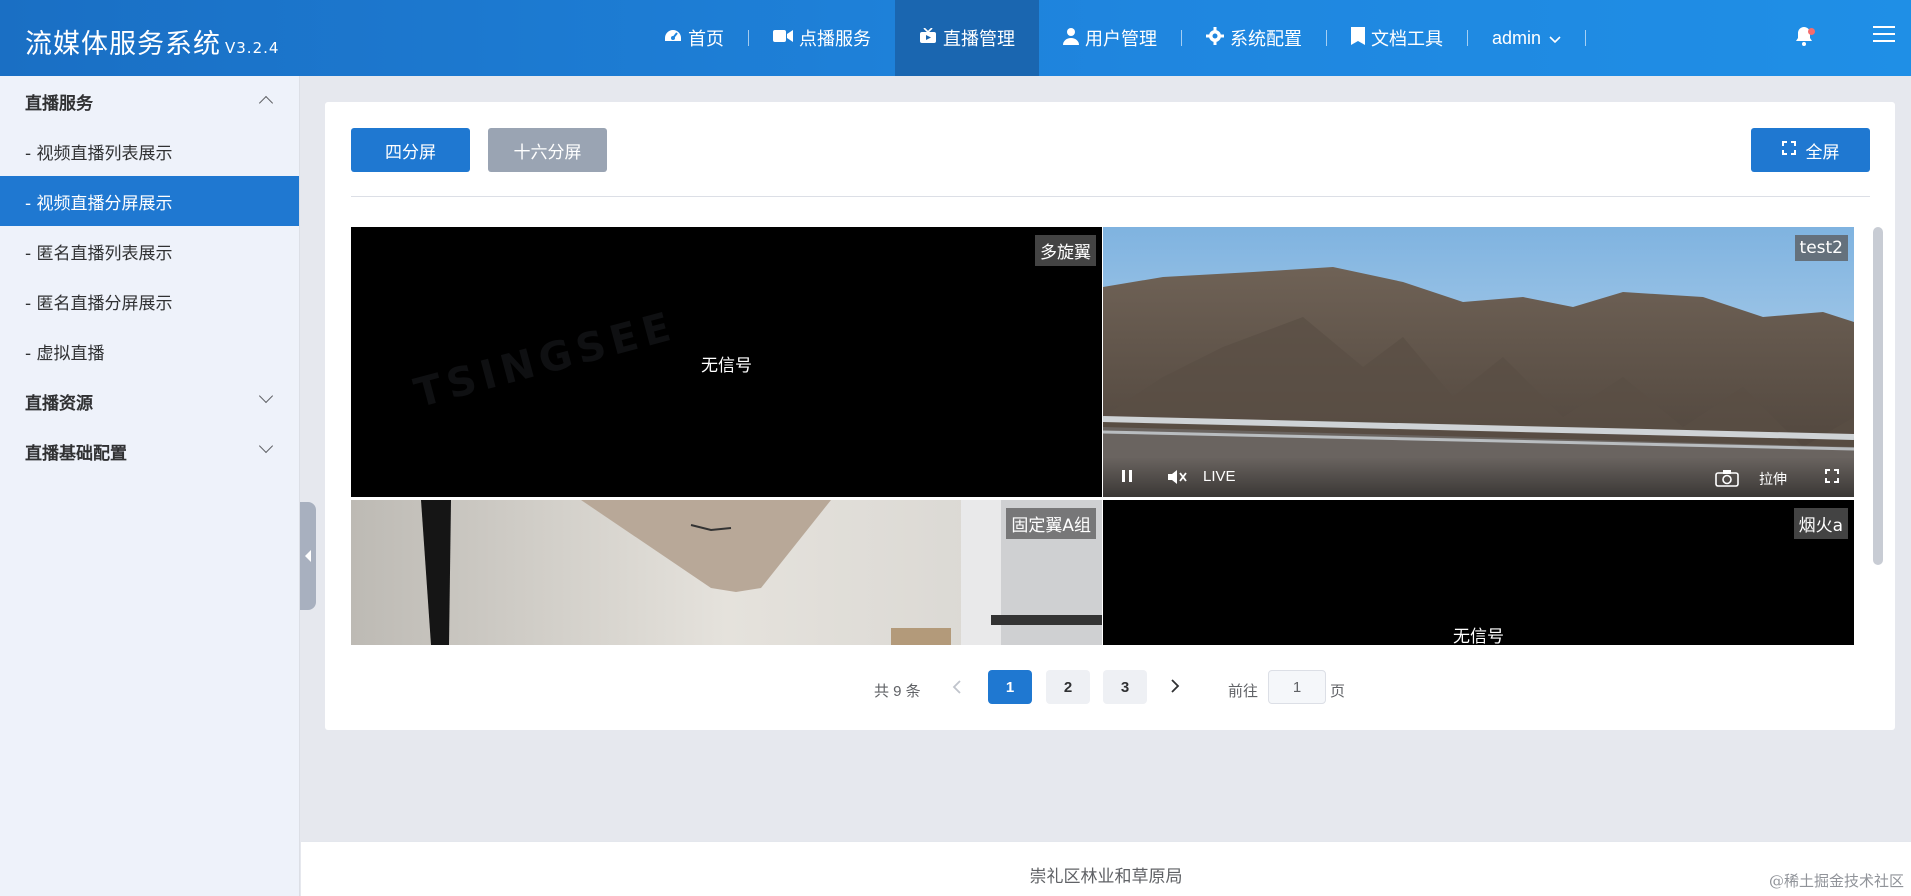 This screenshot has height=896, width=1911. I want to click on page-suffix: 页, so click(1338, 691).